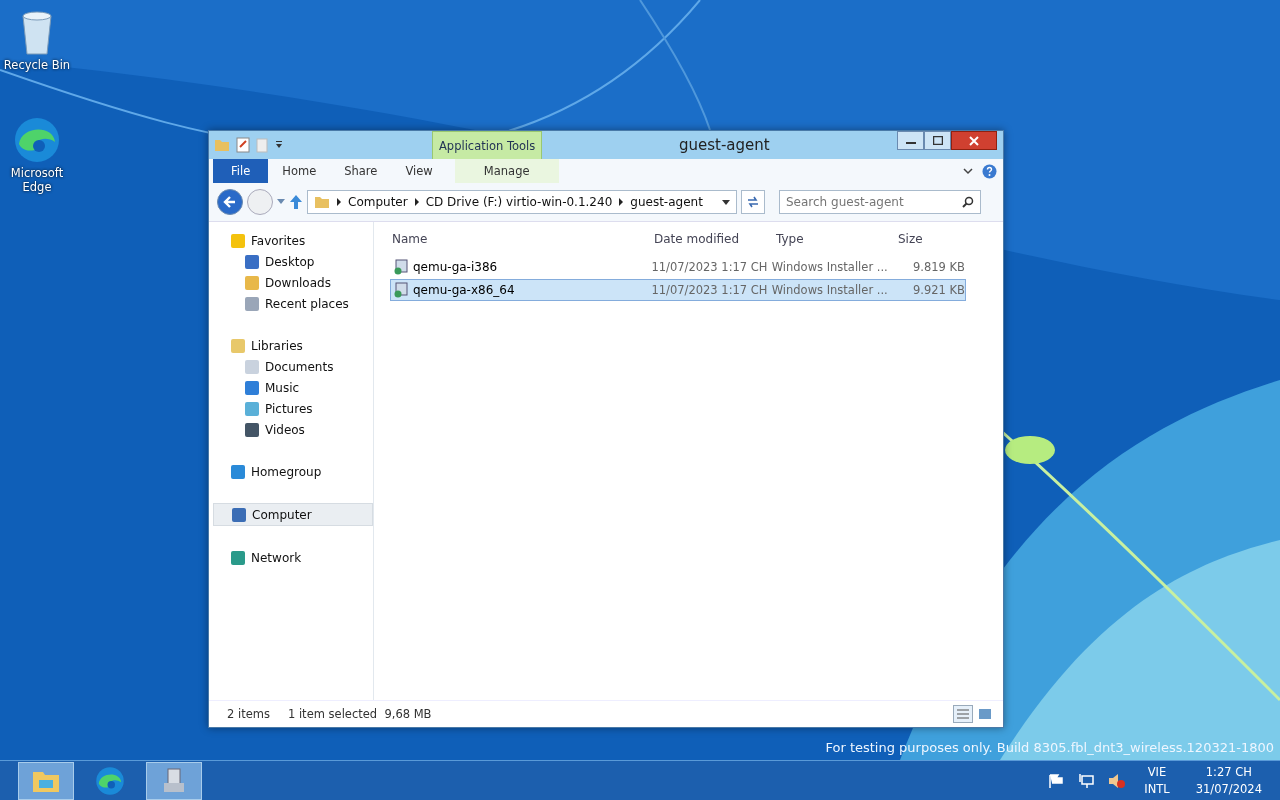 This screenshot has height=800, width=1280. Describe the element at coordinates (968, 171) in the screenshot. I see `expand-ribbon-icon` at that location.